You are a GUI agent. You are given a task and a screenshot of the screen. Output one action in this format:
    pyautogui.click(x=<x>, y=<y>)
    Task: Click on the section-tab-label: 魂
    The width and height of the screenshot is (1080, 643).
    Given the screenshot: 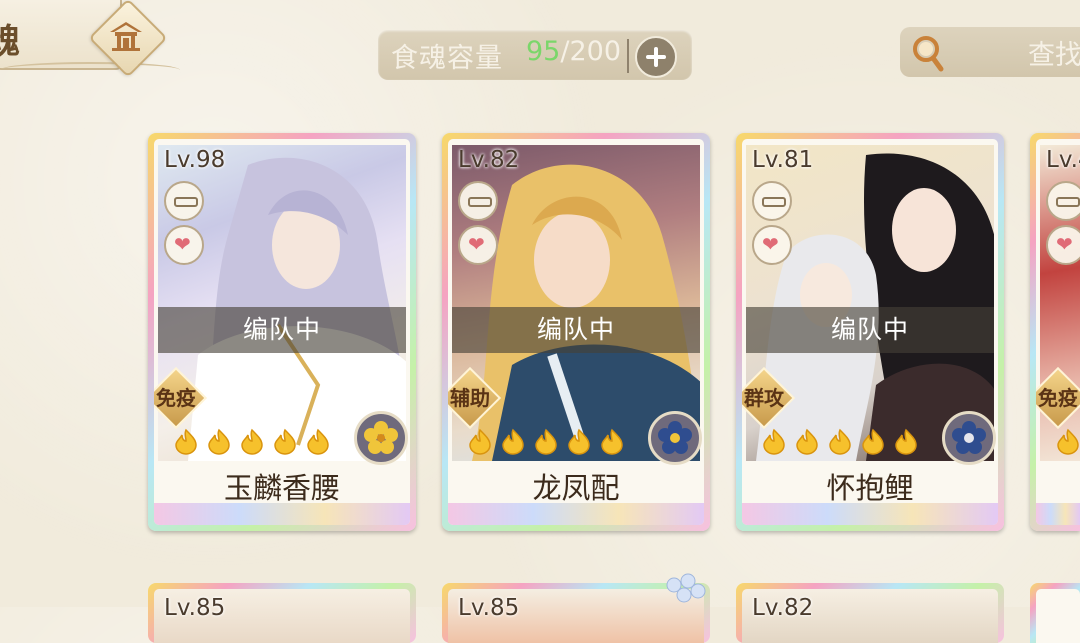 What is the action you would take?
    pyautogui.click(x=10, y=42)
    